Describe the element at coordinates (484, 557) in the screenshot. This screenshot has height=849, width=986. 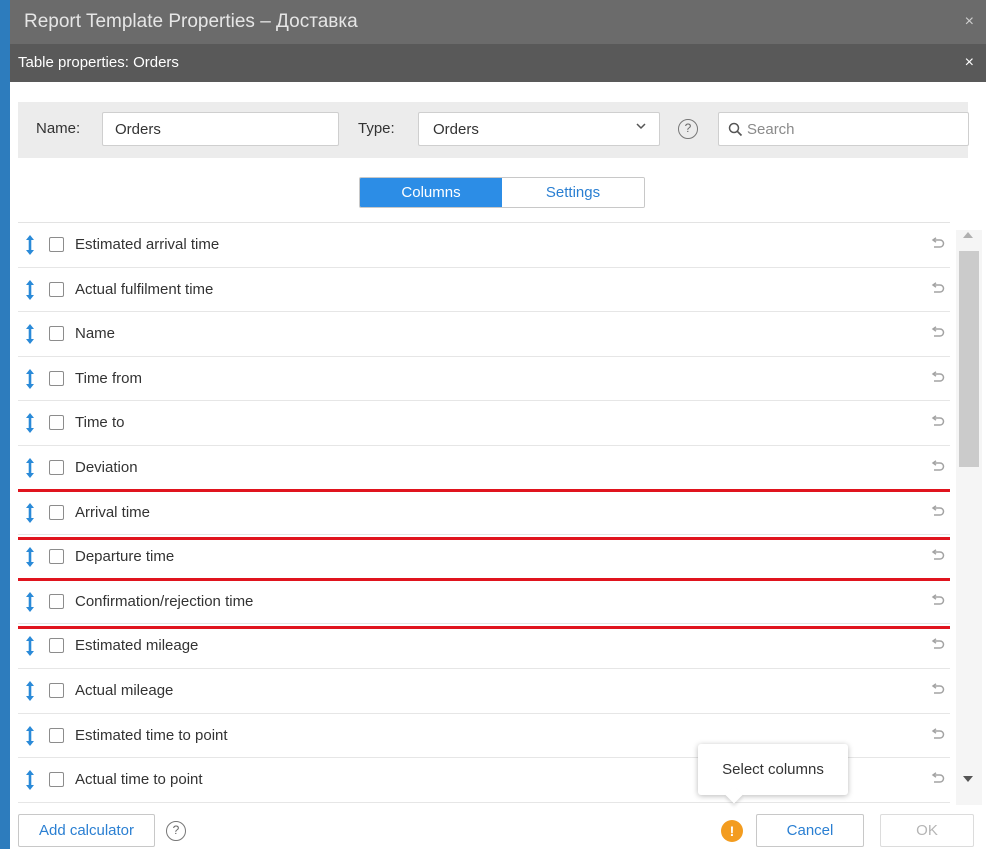
I see `column-row: Departure time` at that location.